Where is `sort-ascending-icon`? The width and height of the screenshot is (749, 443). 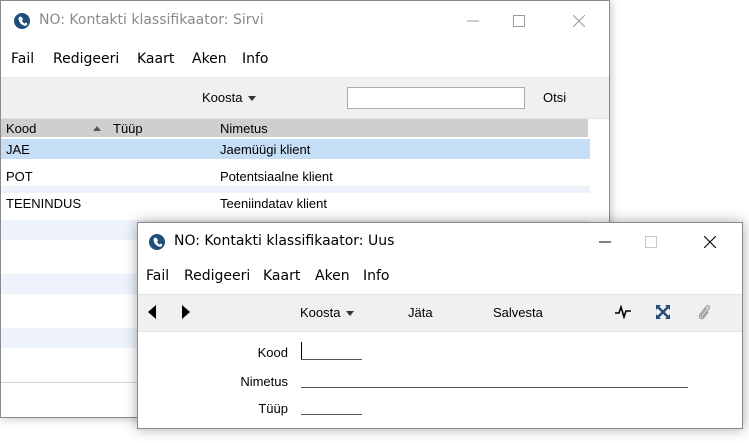 sort-ascending-icon is located at coordinates (97, 128).